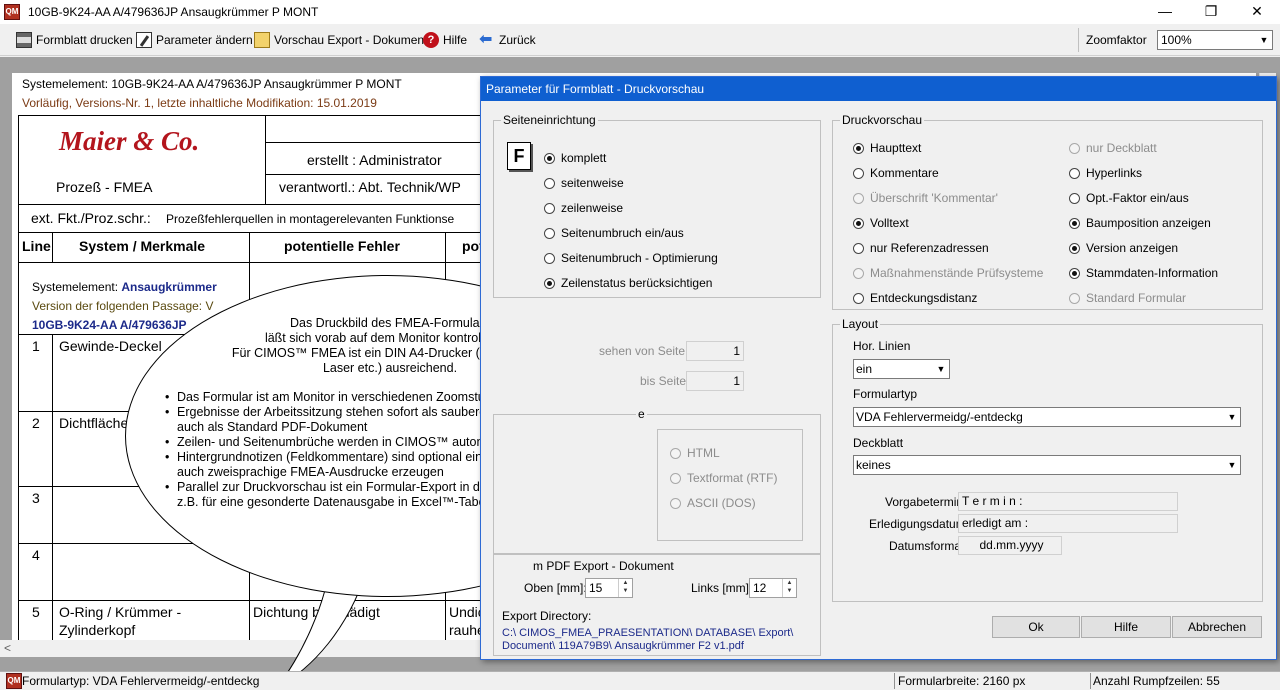 This screenshot has height=690, width=1280. I want to click on back-button: ⬅ Zurück, so click(507, 40).